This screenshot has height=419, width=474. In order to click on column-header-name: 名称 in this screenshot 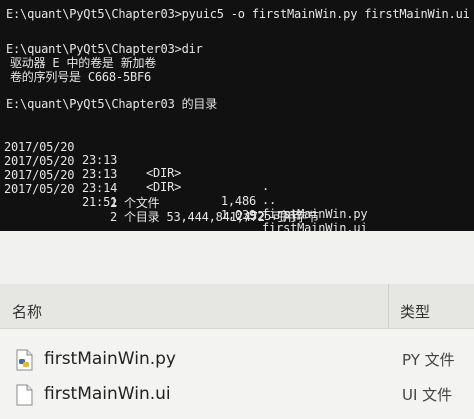, I will do `click(27, 311)`.